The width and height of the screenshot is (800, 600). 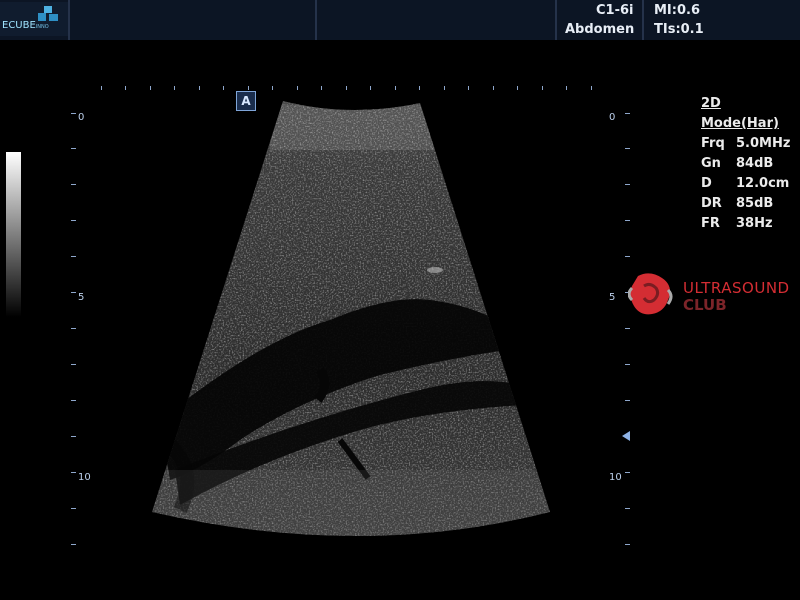 I want to click on param-row: Gn 84dB, so click(x=750, y=164).